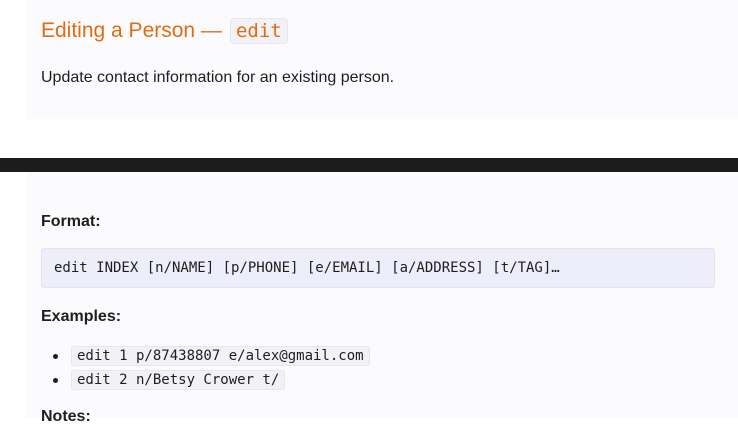 The width and height of the screenshot is (738, 426). What do you see at coordinates (81, 316) in the screenshot?
I see `examples-heading: Examples:` at bounding box center [81, 316].